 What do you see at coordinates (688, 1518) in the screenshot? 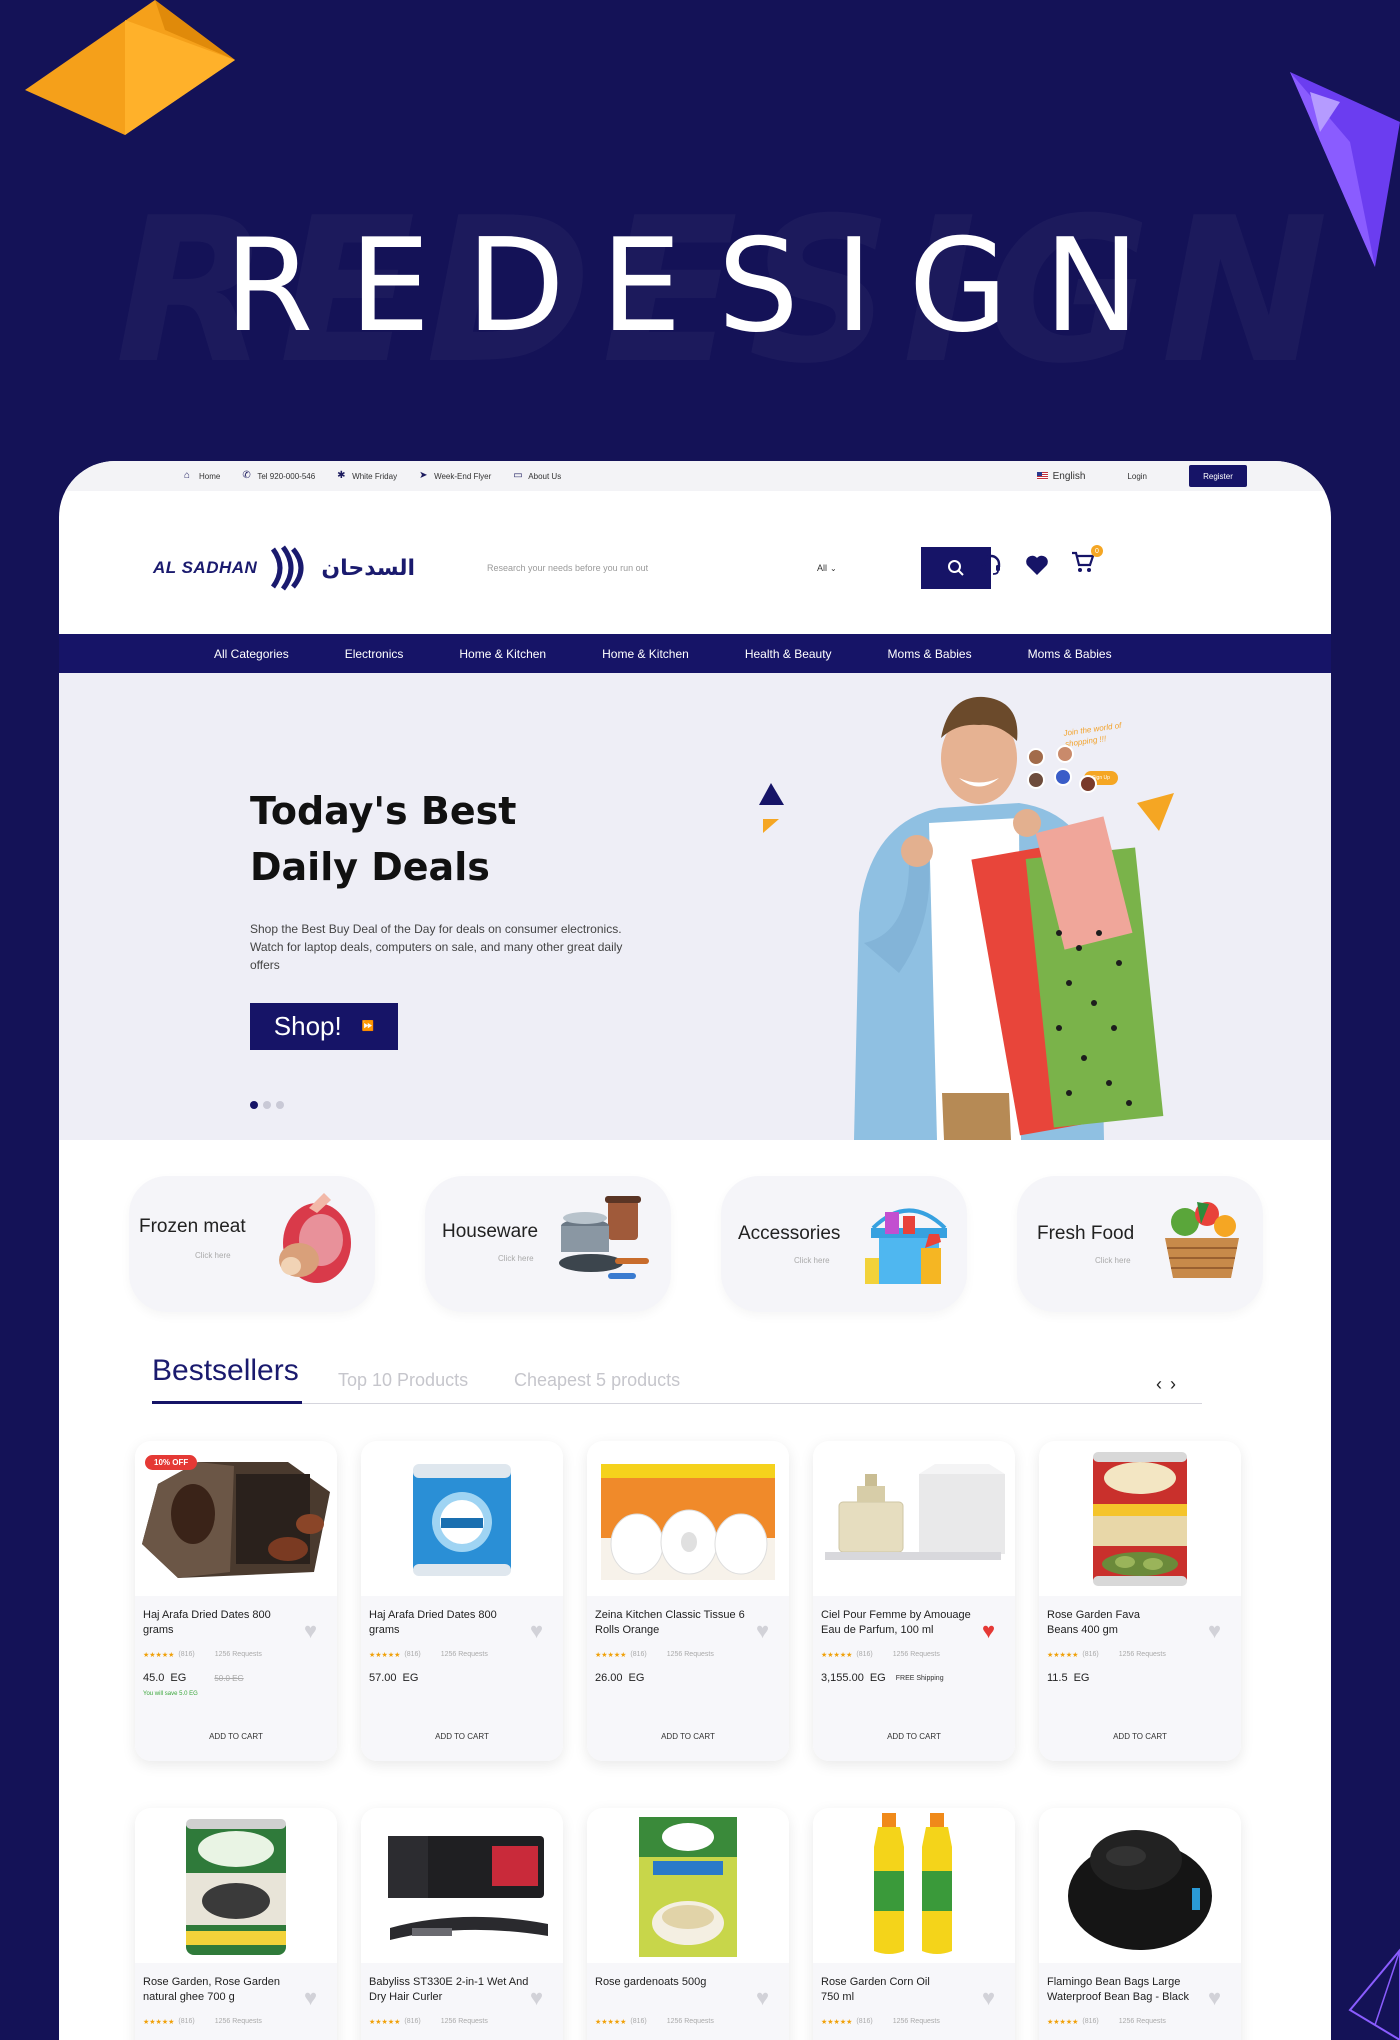
I see `tissue-rolls-image` at bounding box center [688, 1518].